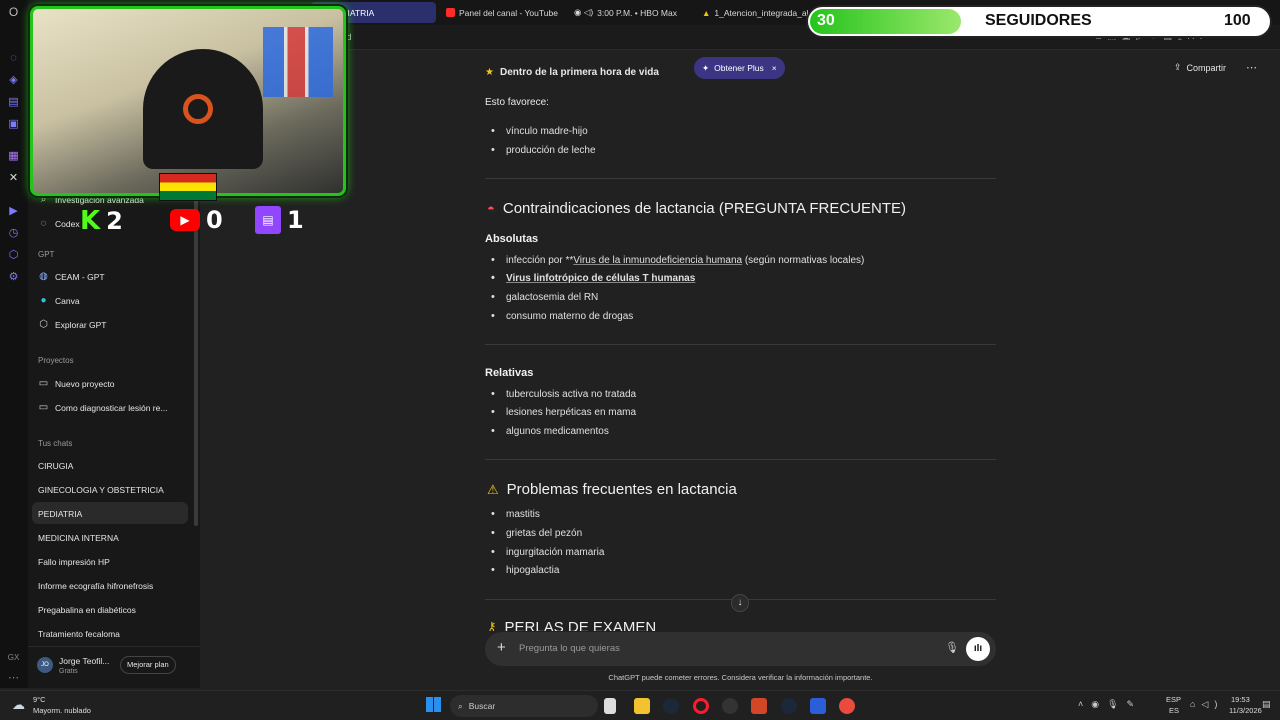 The width and height of the screenshot is (1280, 720). Describe the element at coordinates (547, 552) in the screenshot. I see `list-item: ingurgitación mamaria` at that location.